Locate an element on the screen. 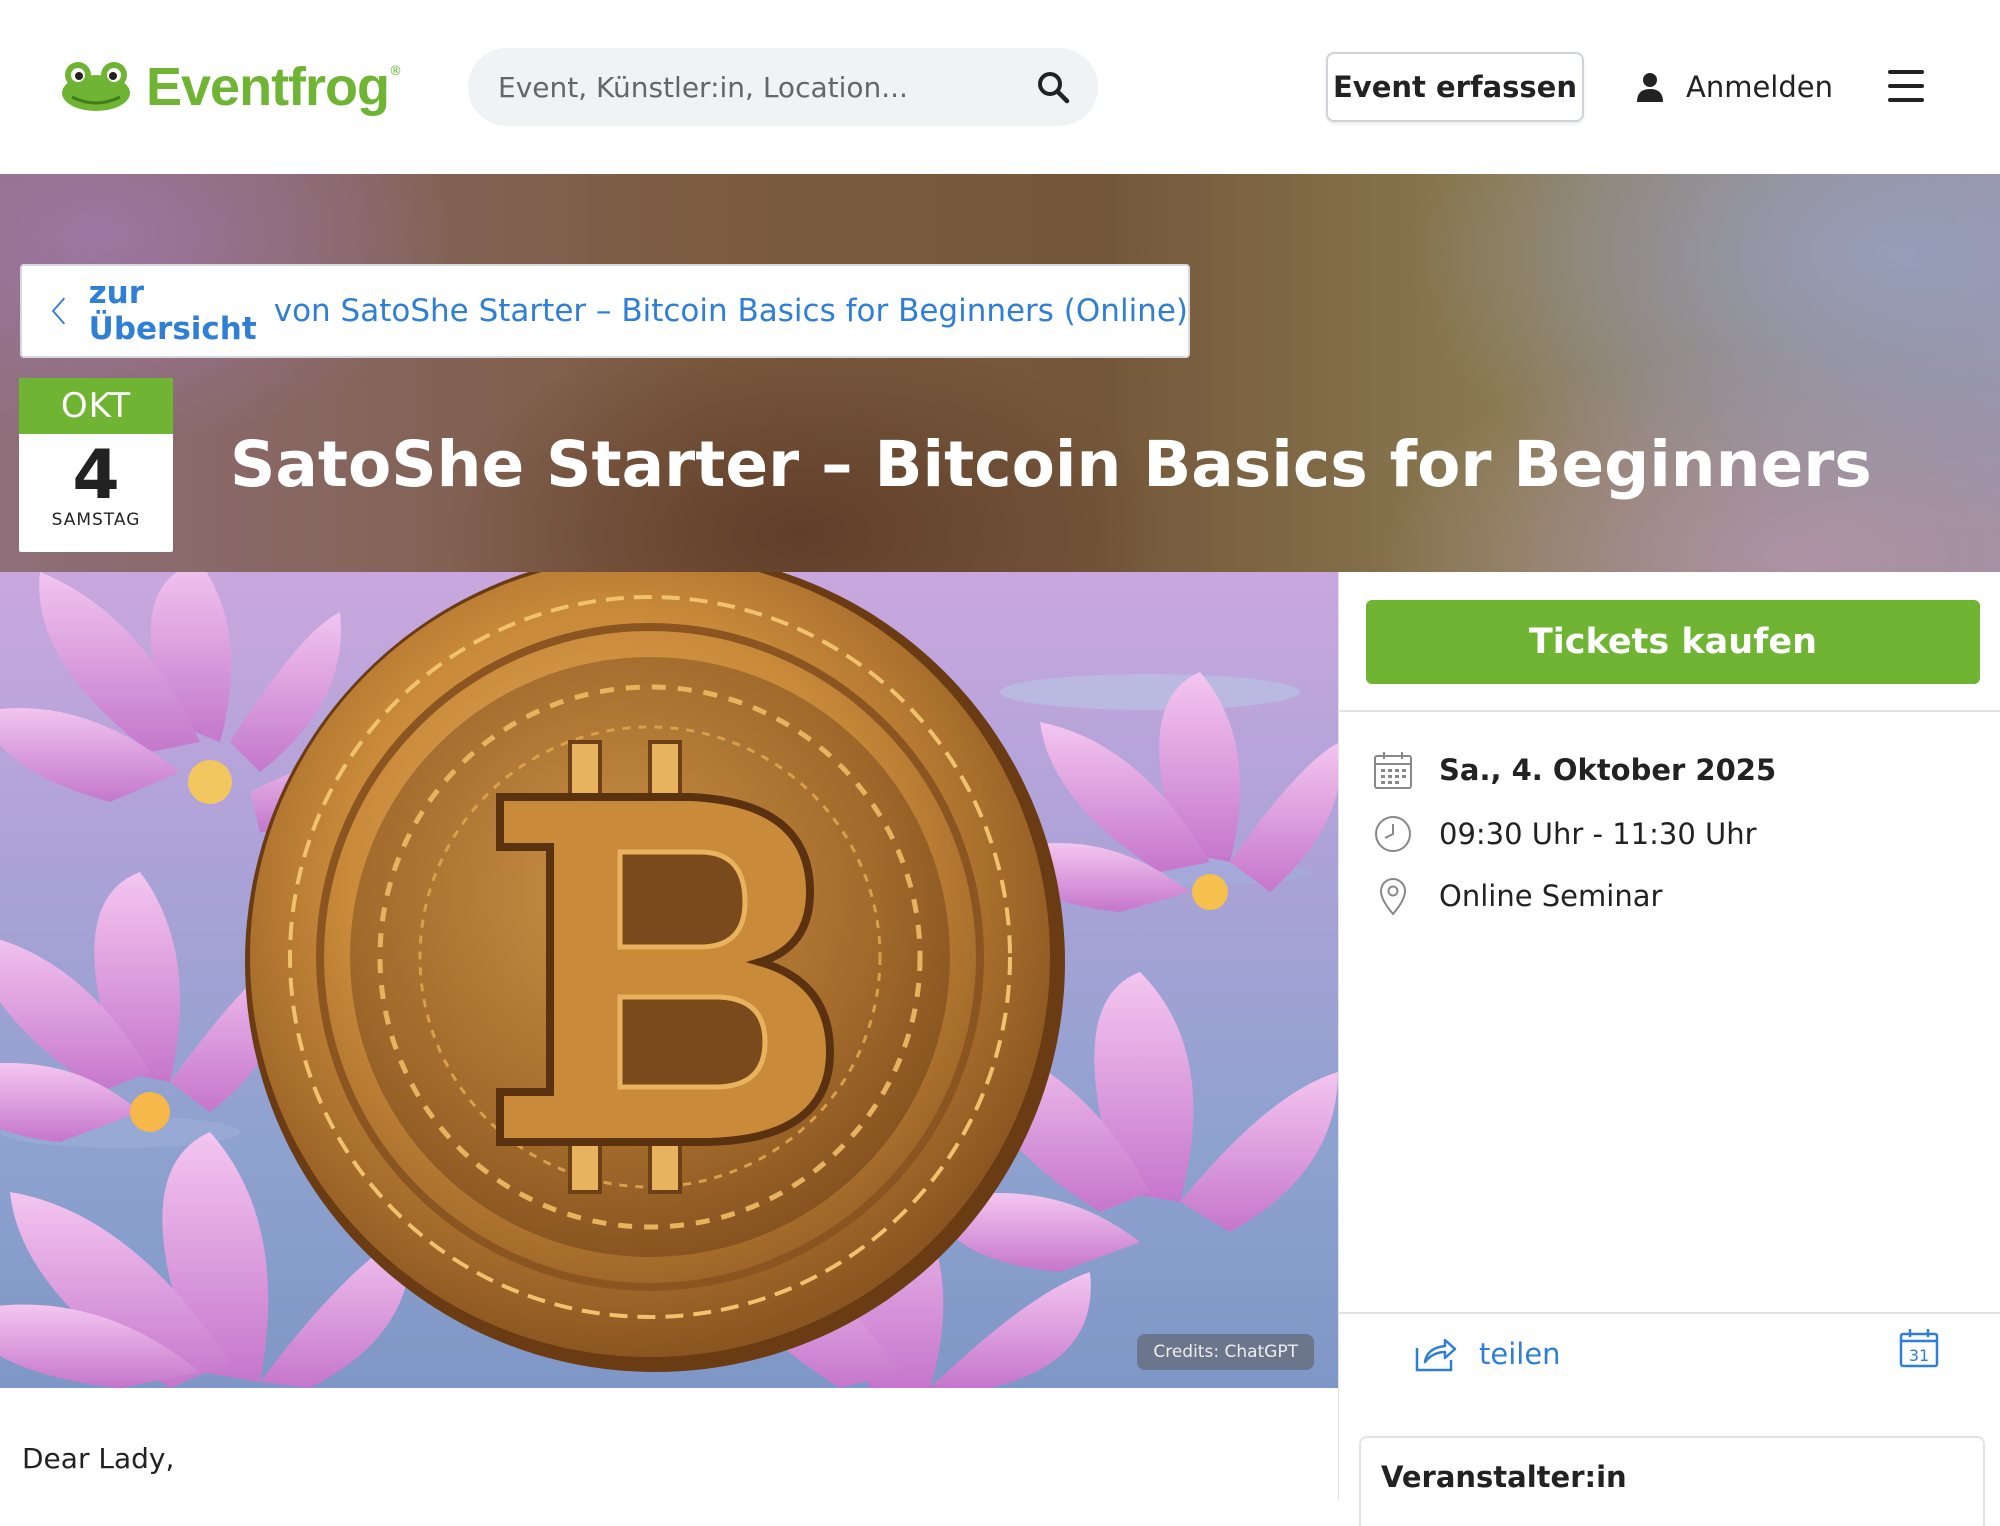 The height and width of the screenshot is (1526, 2000). event-time-row: 09:30 Uhr - 11:30 Uhr is located at coordinates (1565, 834).